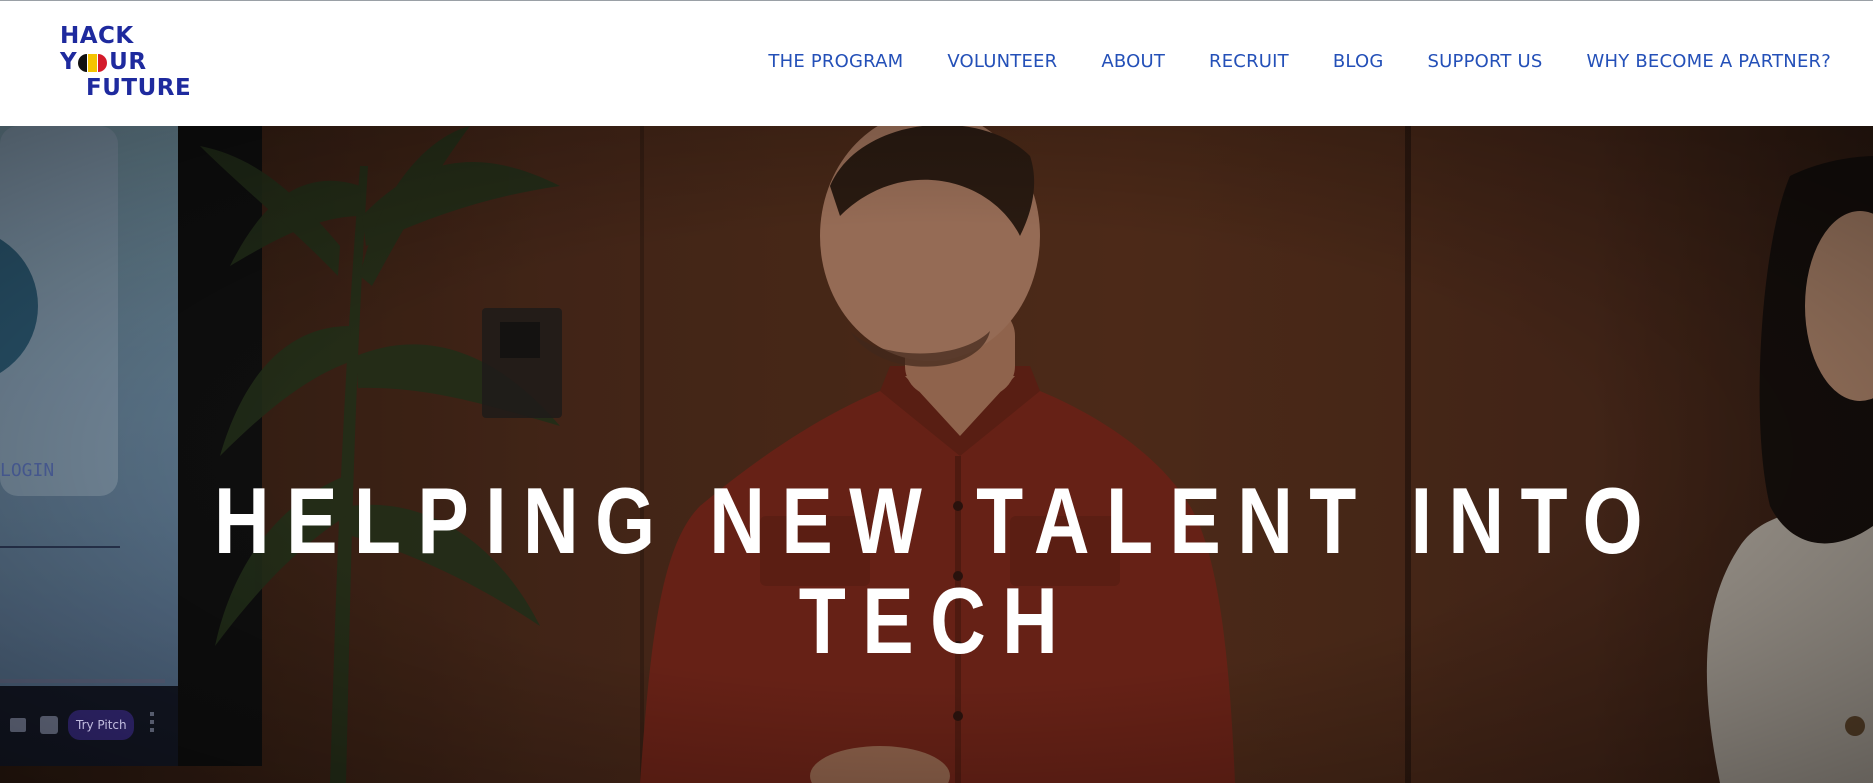 The height and width of the screenshot is (783, 1873). Describe the element at coordinates (69, 62) in the screenshot. I see `logo-letter-y: Y` at that location.